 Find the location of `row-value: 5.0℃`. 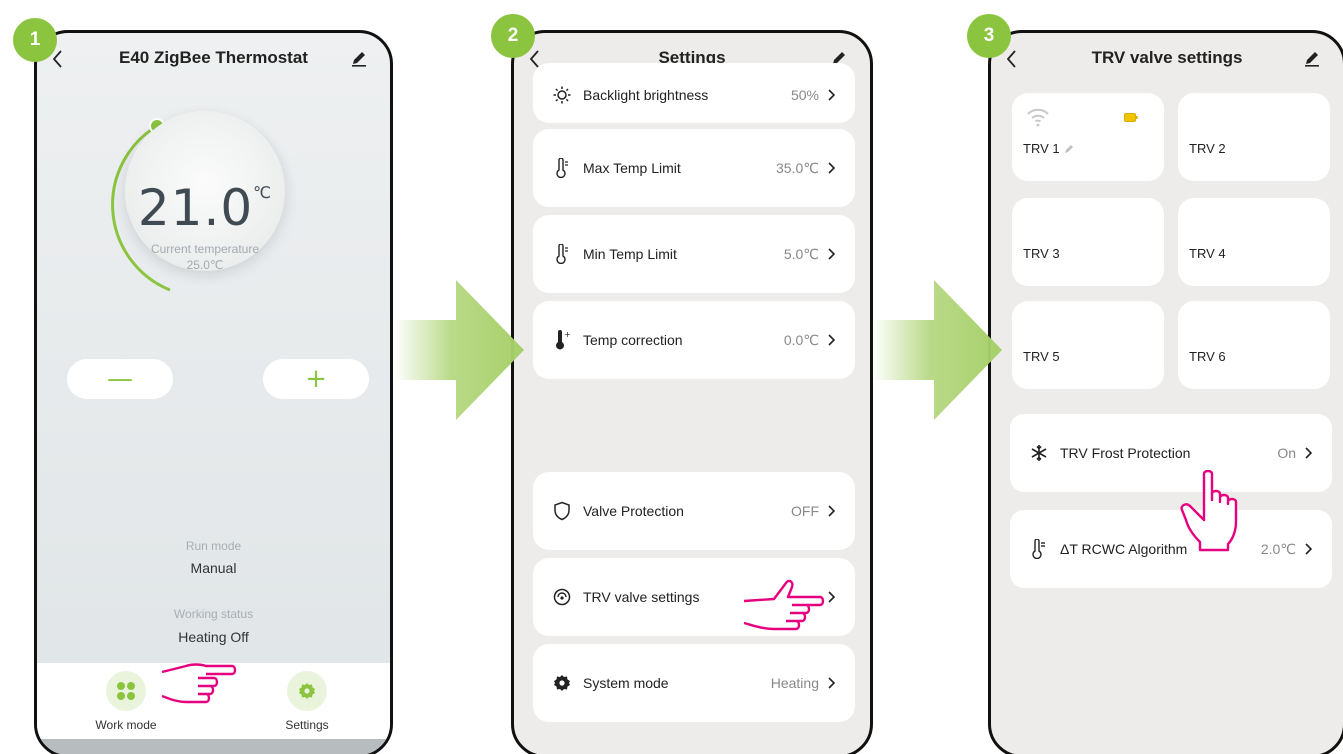

row-value: 5.0℃ is located at coordinates (801, 253).